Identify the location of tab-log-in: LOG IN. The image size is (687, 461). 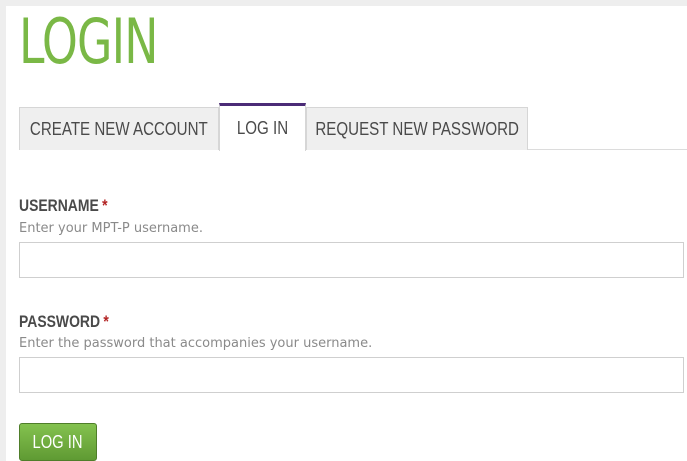
(262, 127).